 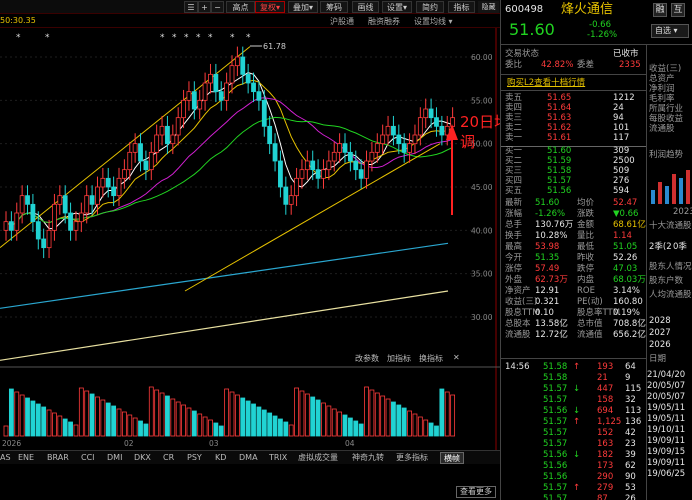 What do you see at coordinates (602, 35) in the screenshot?
I see `price-change-pct: -1.26%` at bounding box center [602, 35].